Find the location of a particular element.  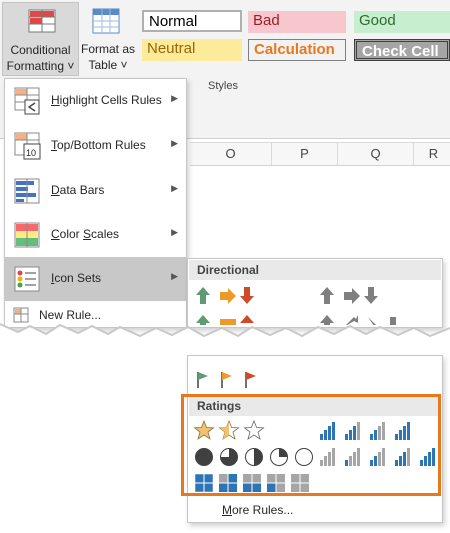

menu-item-label: Data Bars is located at coordinates (78, 190).